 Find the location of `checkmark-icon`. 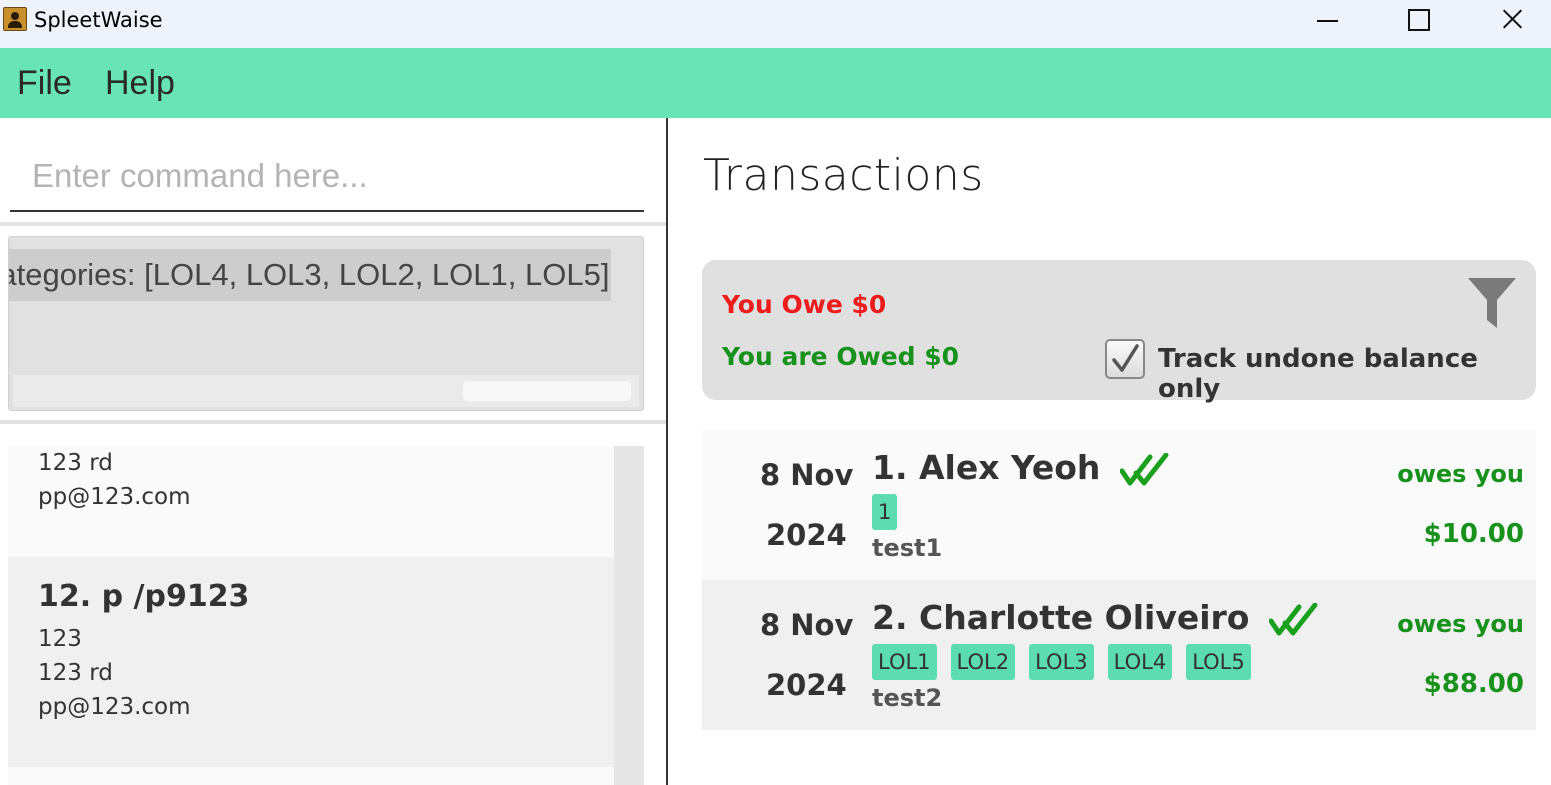

checkmark-icon is located at coordinates (1125, 358).